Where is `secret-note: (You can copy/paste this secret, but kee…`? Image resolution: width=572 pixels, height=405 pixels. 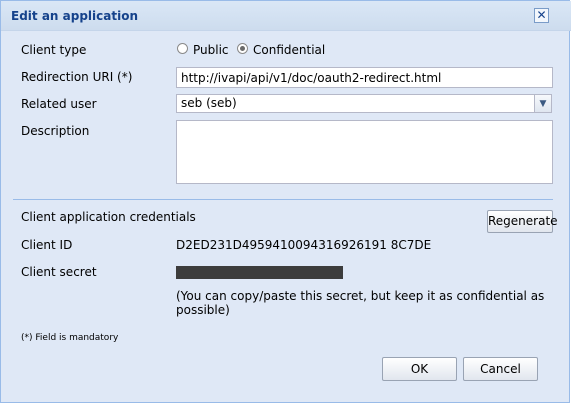
secret-note: (You can copy/paste this secret, but kee… is located at coordinates (360, 303).